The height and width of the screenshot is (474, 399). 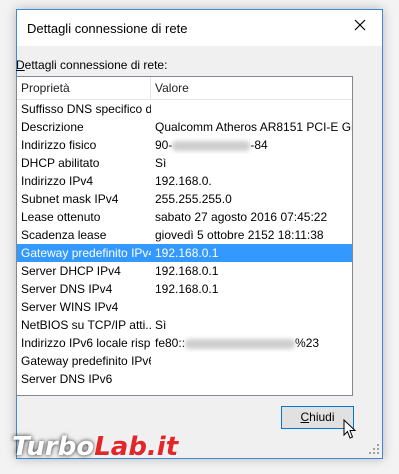 What do you see at coordinates (307, 343) in the screenshot?
I see `value-suffix: %23` at bounding box center [307, 343].